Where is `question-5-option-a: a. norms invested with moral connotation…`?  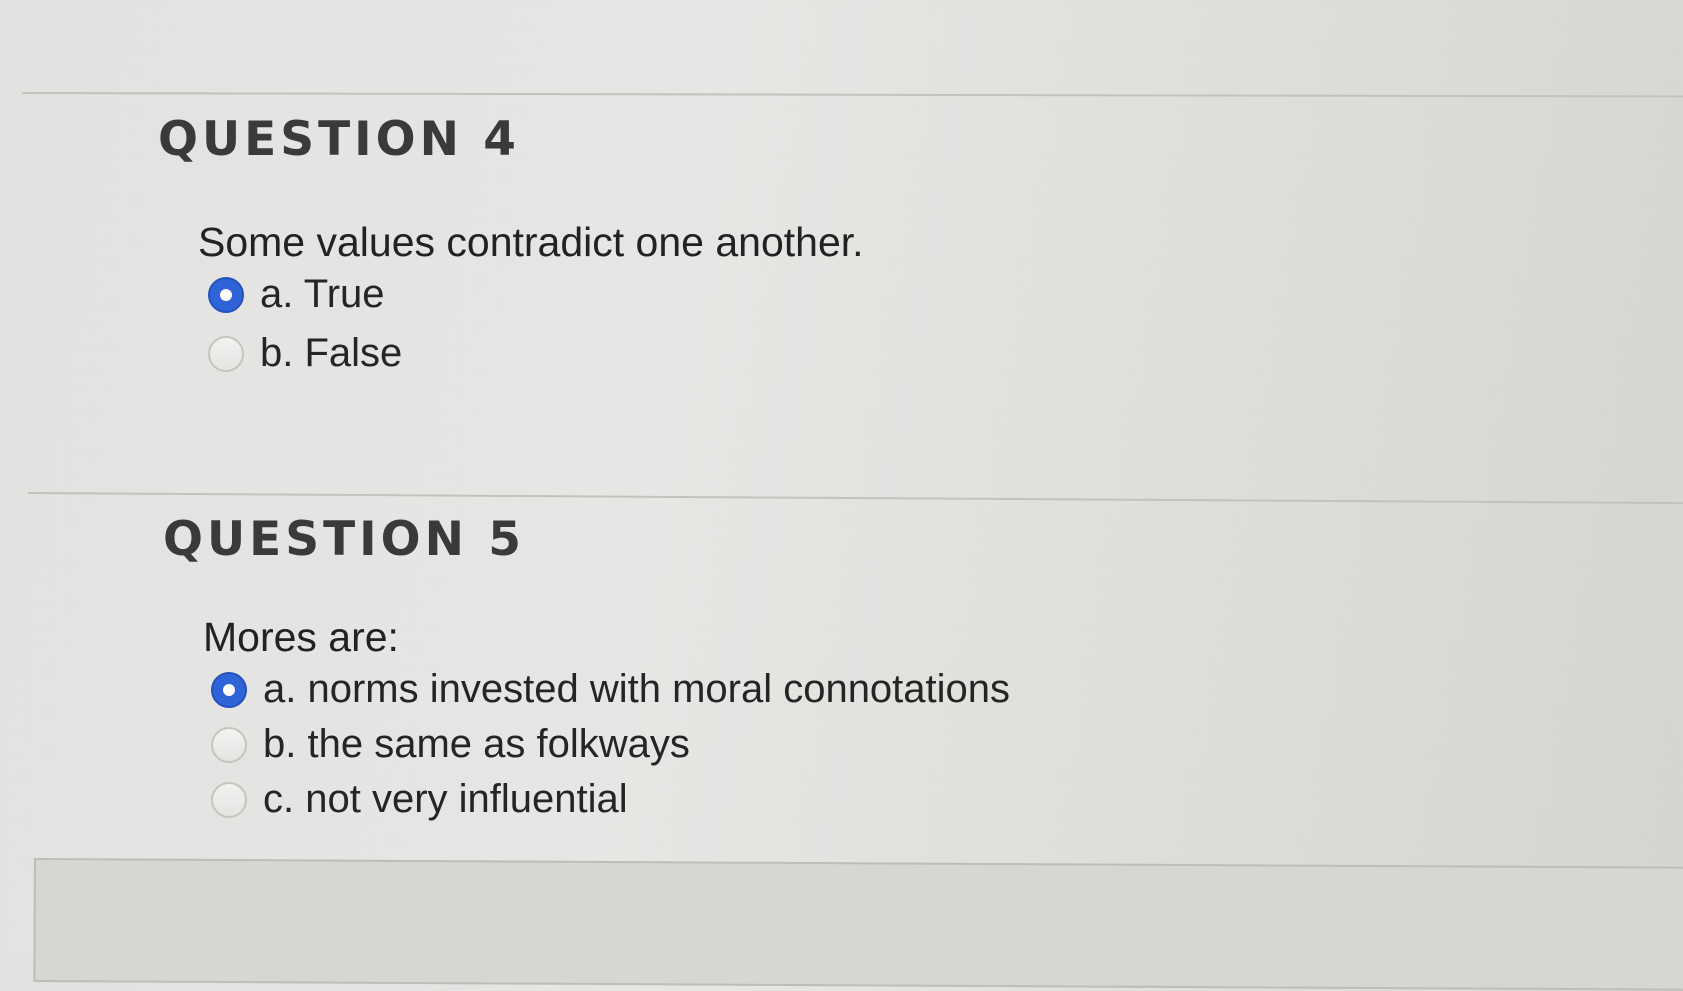 question-5-option-a: a. norms invested with moral connotation… is located at coordinates (610, 689).